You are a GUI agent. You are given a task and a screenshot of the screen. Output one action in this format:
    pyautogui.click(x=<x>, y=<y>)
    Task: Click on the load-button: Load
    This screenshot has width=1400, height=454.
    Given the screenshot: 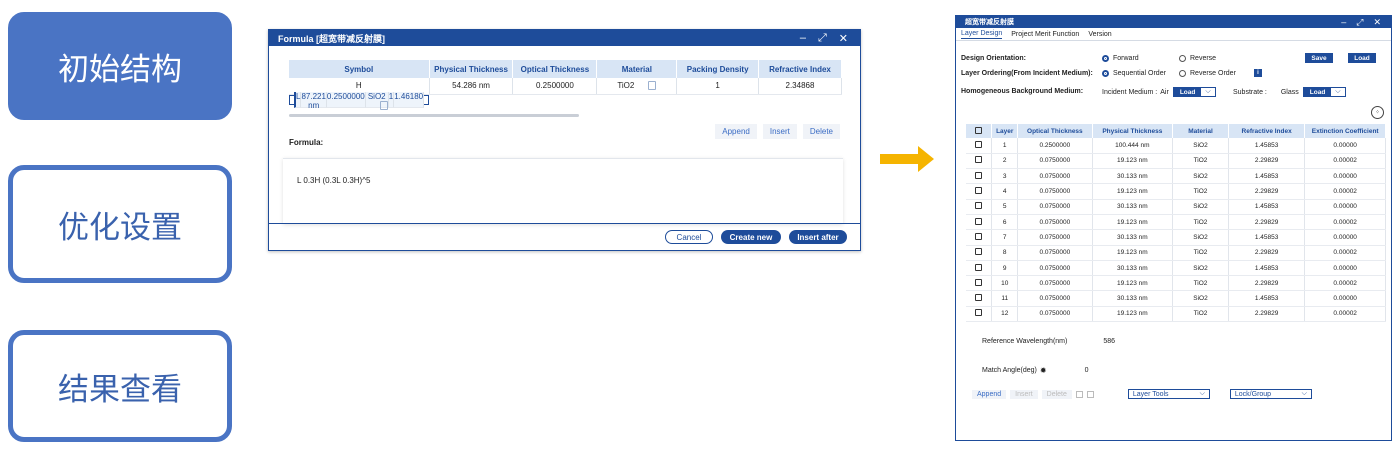 What is the action you would take?
    pyautogui.click(x=1362, y=58)
    